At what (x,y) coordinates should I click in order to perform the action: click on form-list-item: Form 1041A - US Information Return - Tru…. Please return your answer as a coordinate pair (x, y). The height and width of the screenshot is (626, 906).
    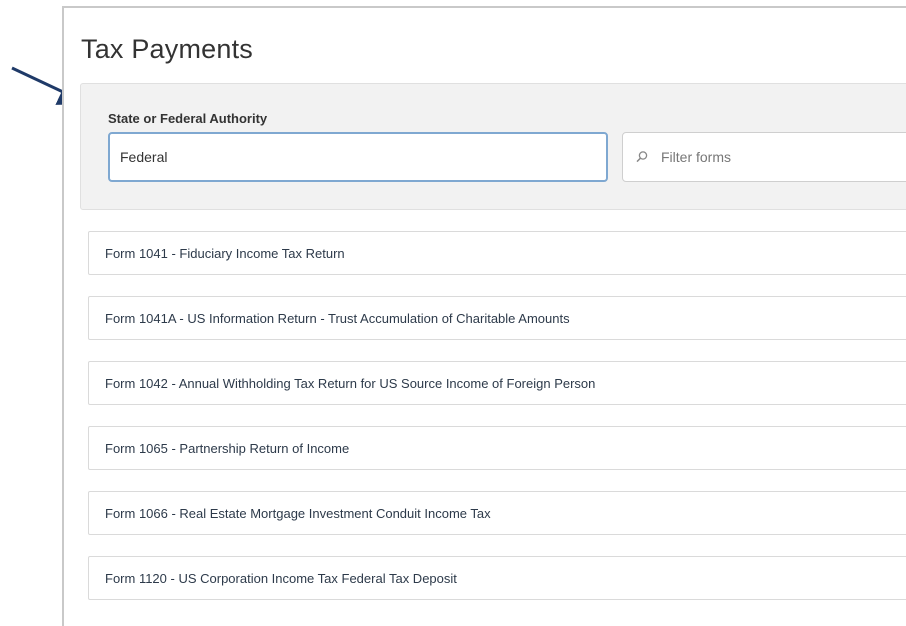
    Looking at the image, I should click on (497, 318).